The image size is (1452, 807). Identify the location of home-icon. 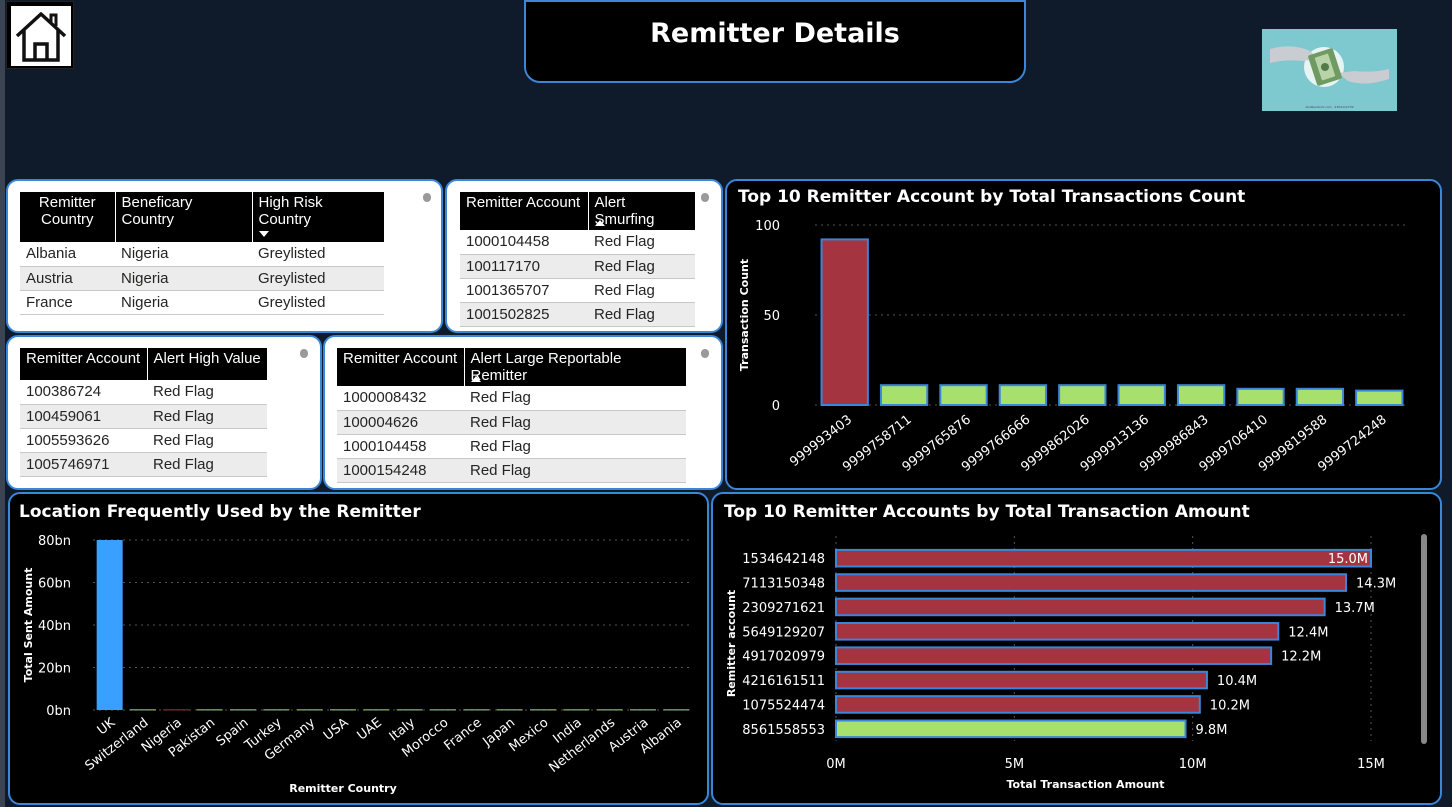
(41, 37).